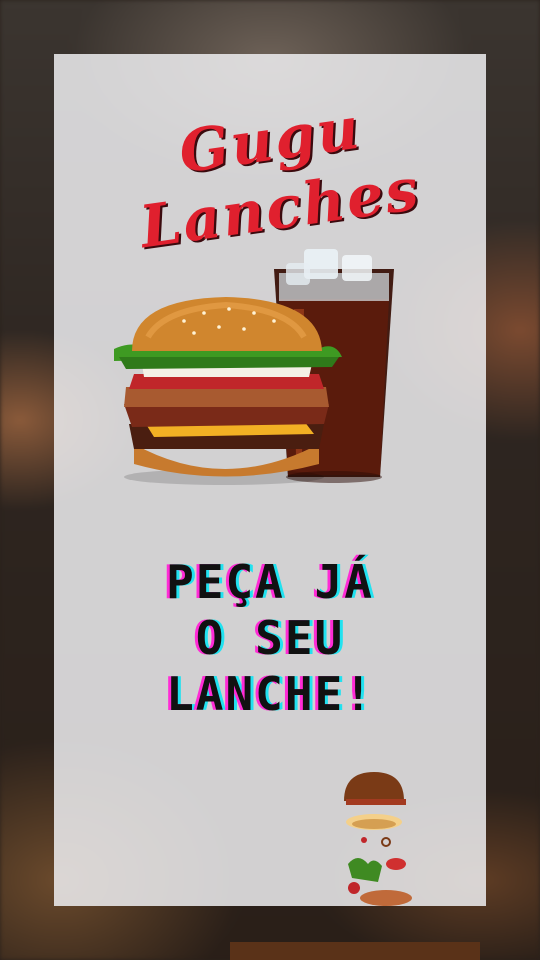 This screenshot has height=960, width=540. Describe the element at coordinates (270, 582) in the screenshot. I see `headline-line1: PEÇA JÁ` at that location.